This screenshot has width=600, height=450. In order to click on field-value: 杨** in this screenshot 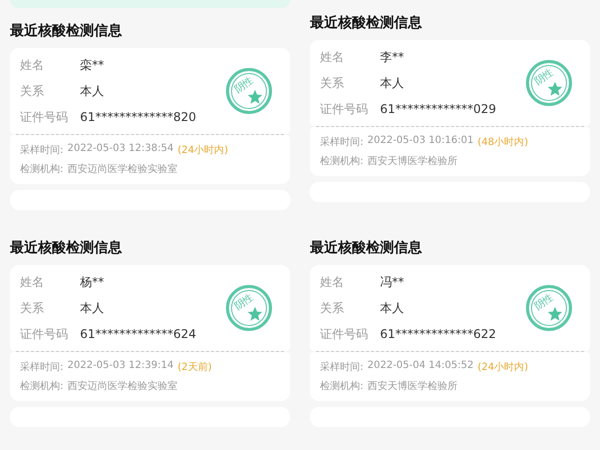, I will do `click(92, 282)`.